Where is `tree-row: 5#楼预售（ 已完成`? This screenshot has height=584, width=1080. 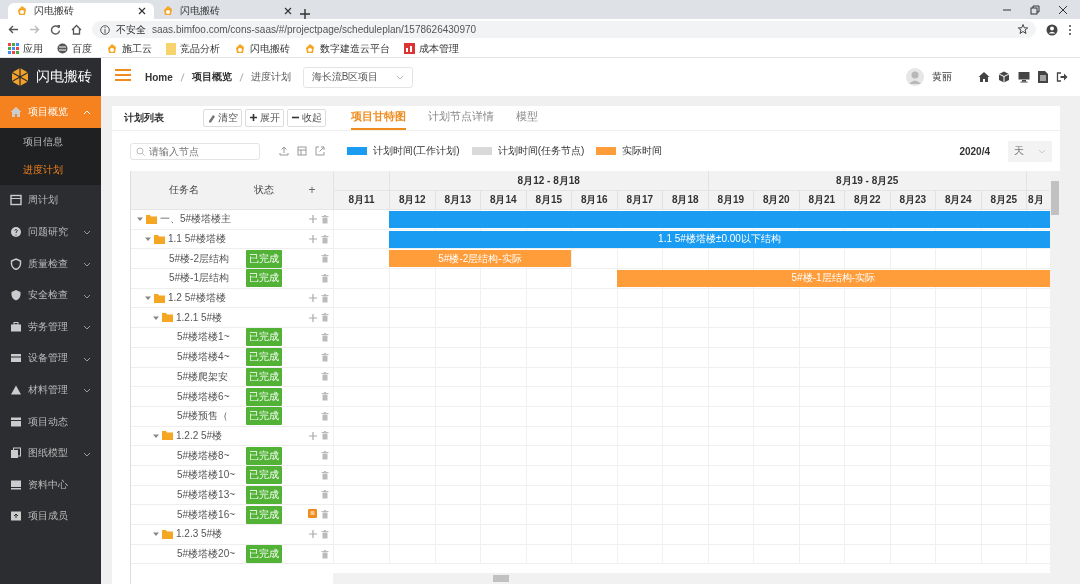
tree-row: 5#楼预售（ 已完成 is located at coordinates (232, 416).